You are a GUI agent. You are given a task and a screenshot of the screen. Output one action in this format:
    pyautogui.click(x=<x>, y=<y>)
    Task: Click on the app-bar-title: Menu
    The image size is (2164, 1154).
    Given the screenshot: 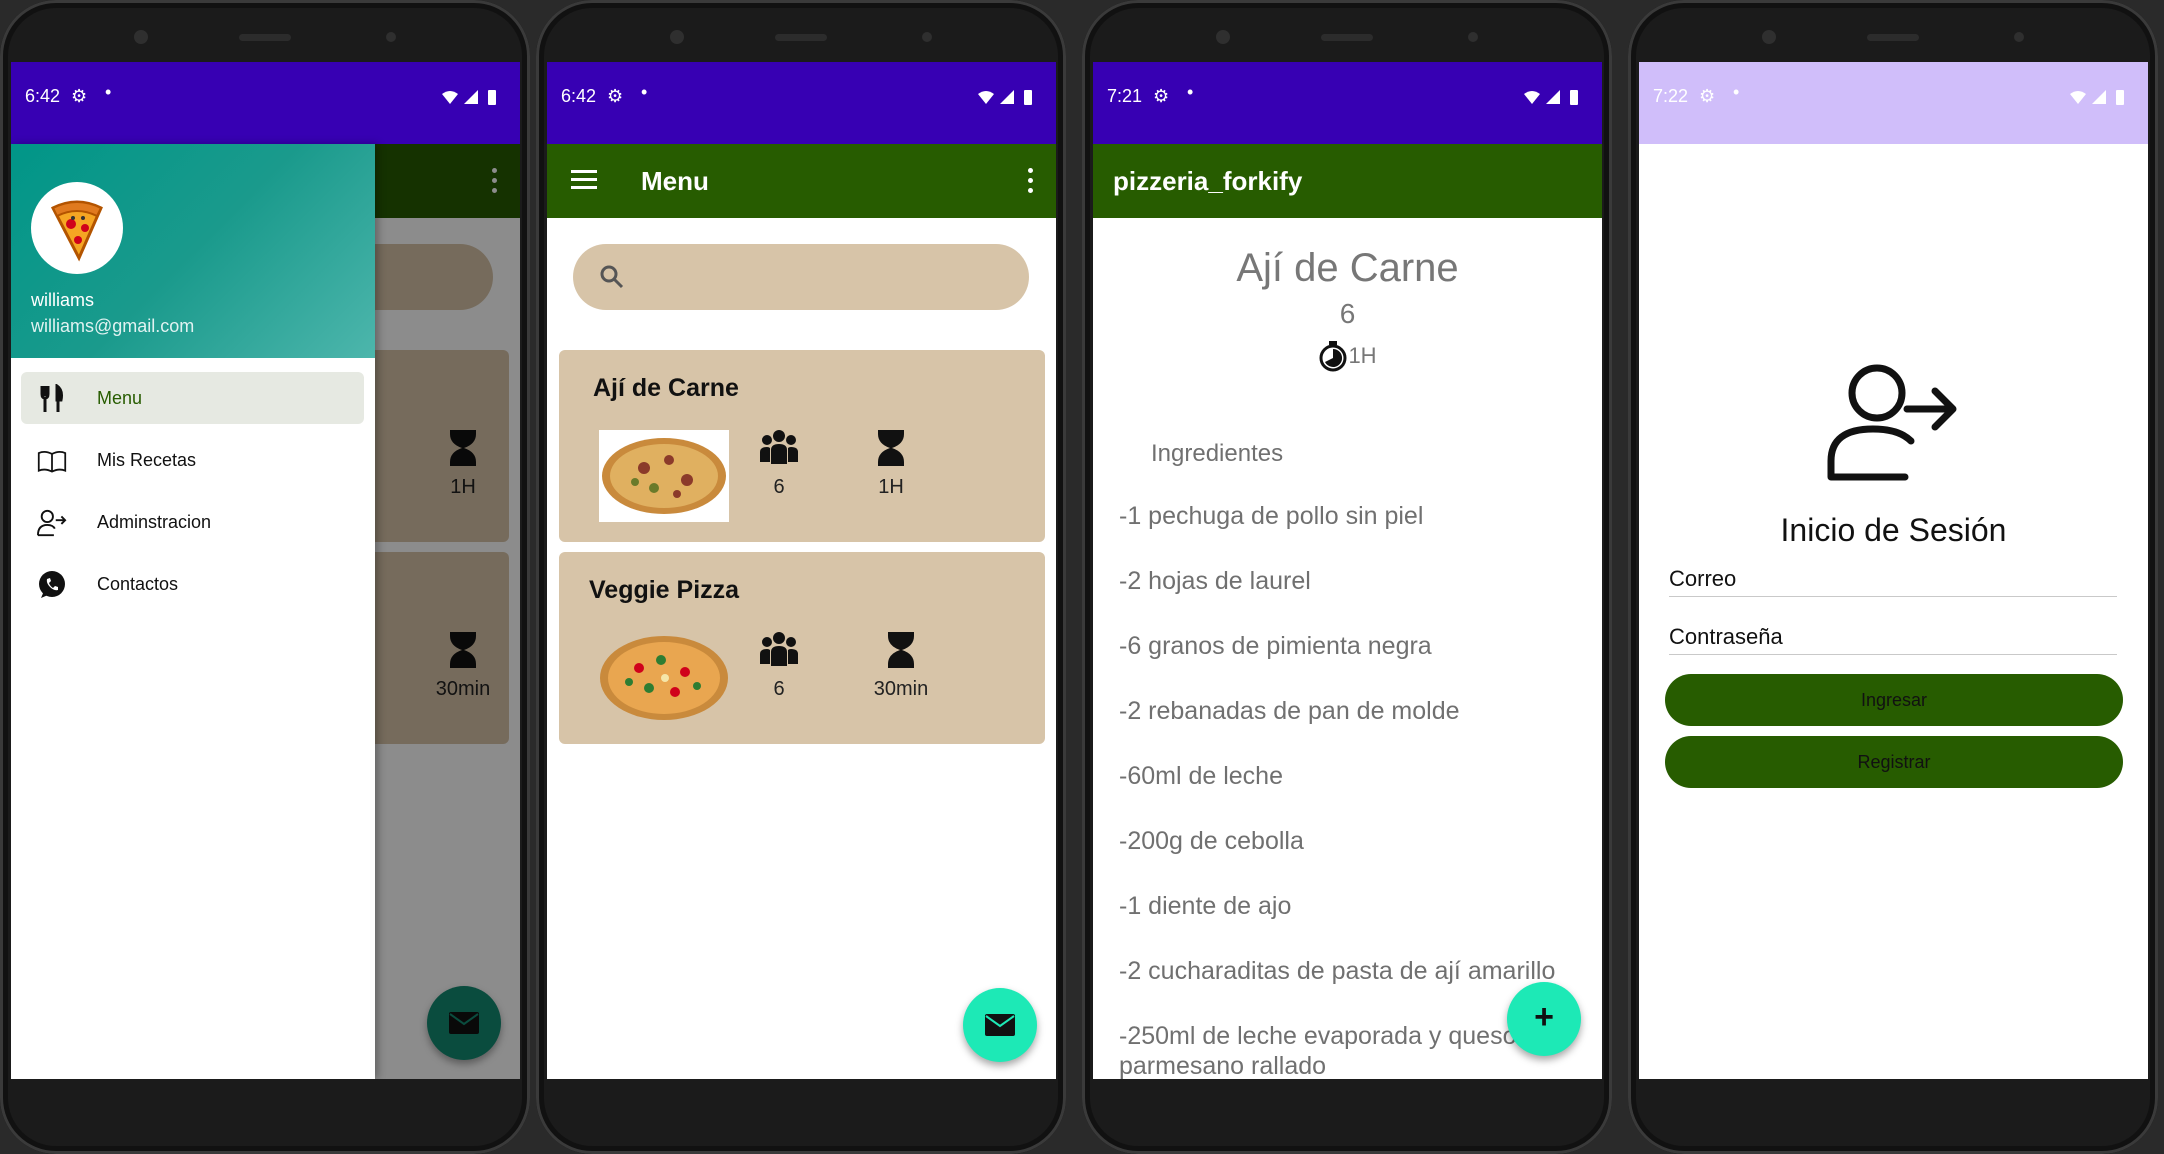 What is the action you would take?
    pyautogui.click(x=675, y=181)
    